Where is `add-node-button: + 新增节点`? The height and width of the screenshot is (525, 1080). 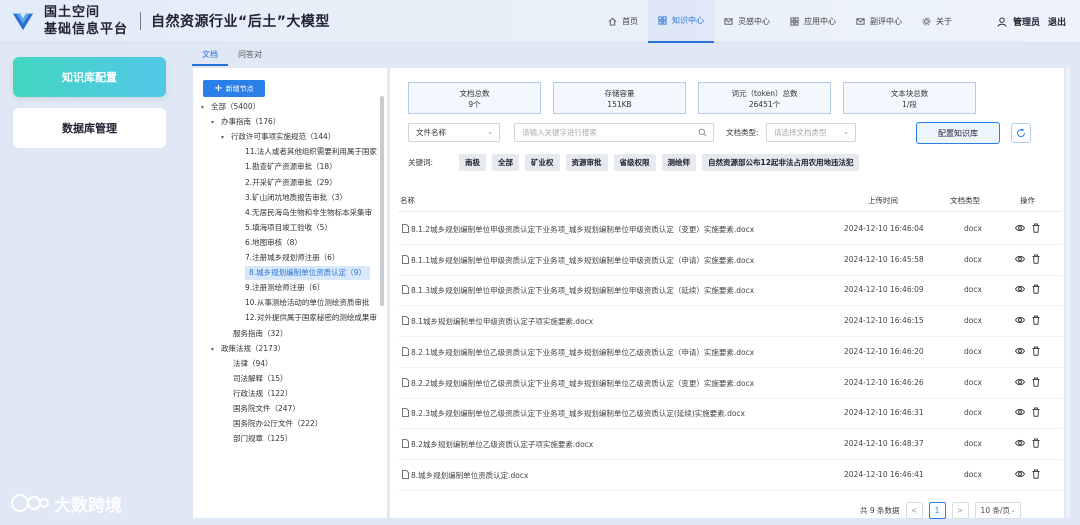
add-node-button: + 新增节点 is located at coordinates (234, 88).